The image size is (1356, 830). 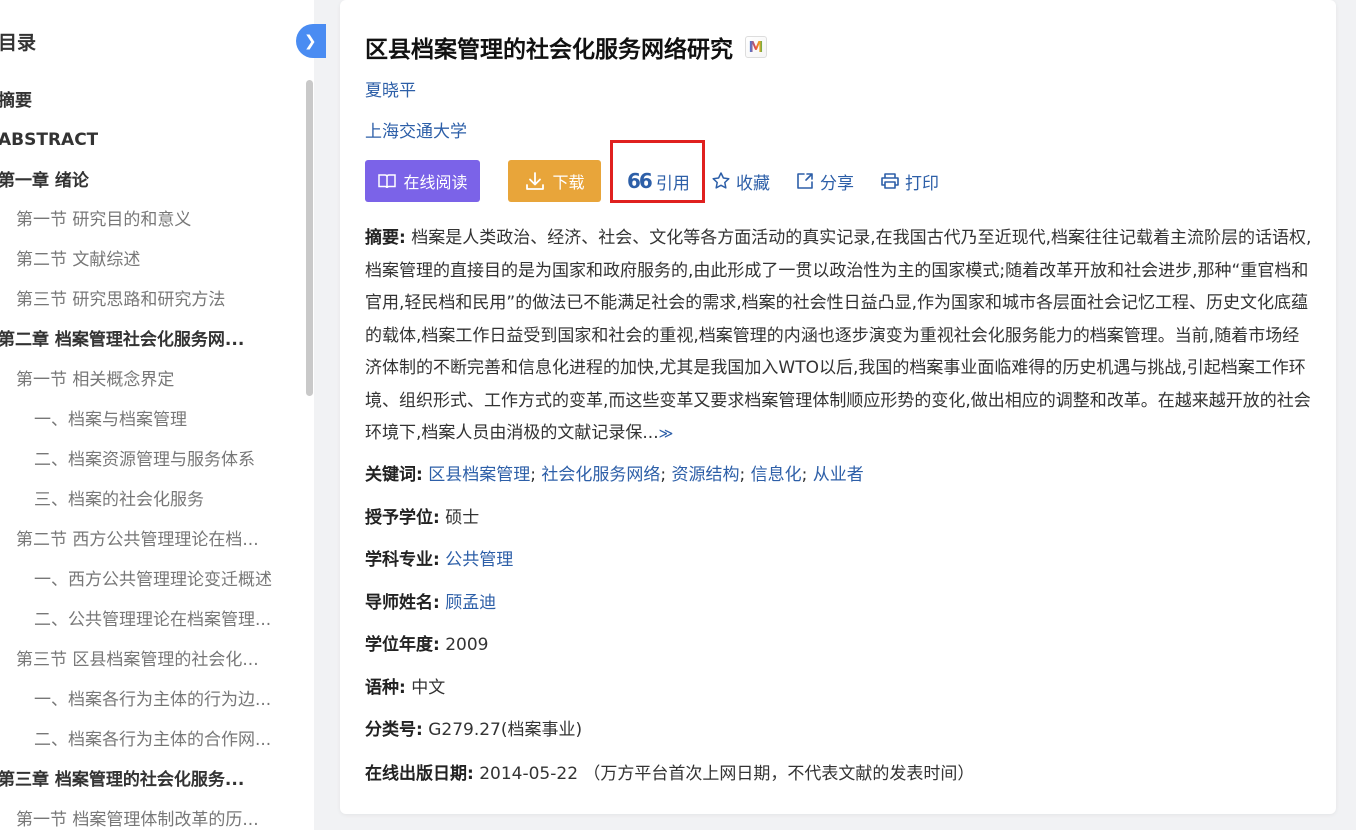 What do you see at coordinates (479, 560) in the screenshot?
I see `major-link: 公共管理` at bounding box center [479, 560].